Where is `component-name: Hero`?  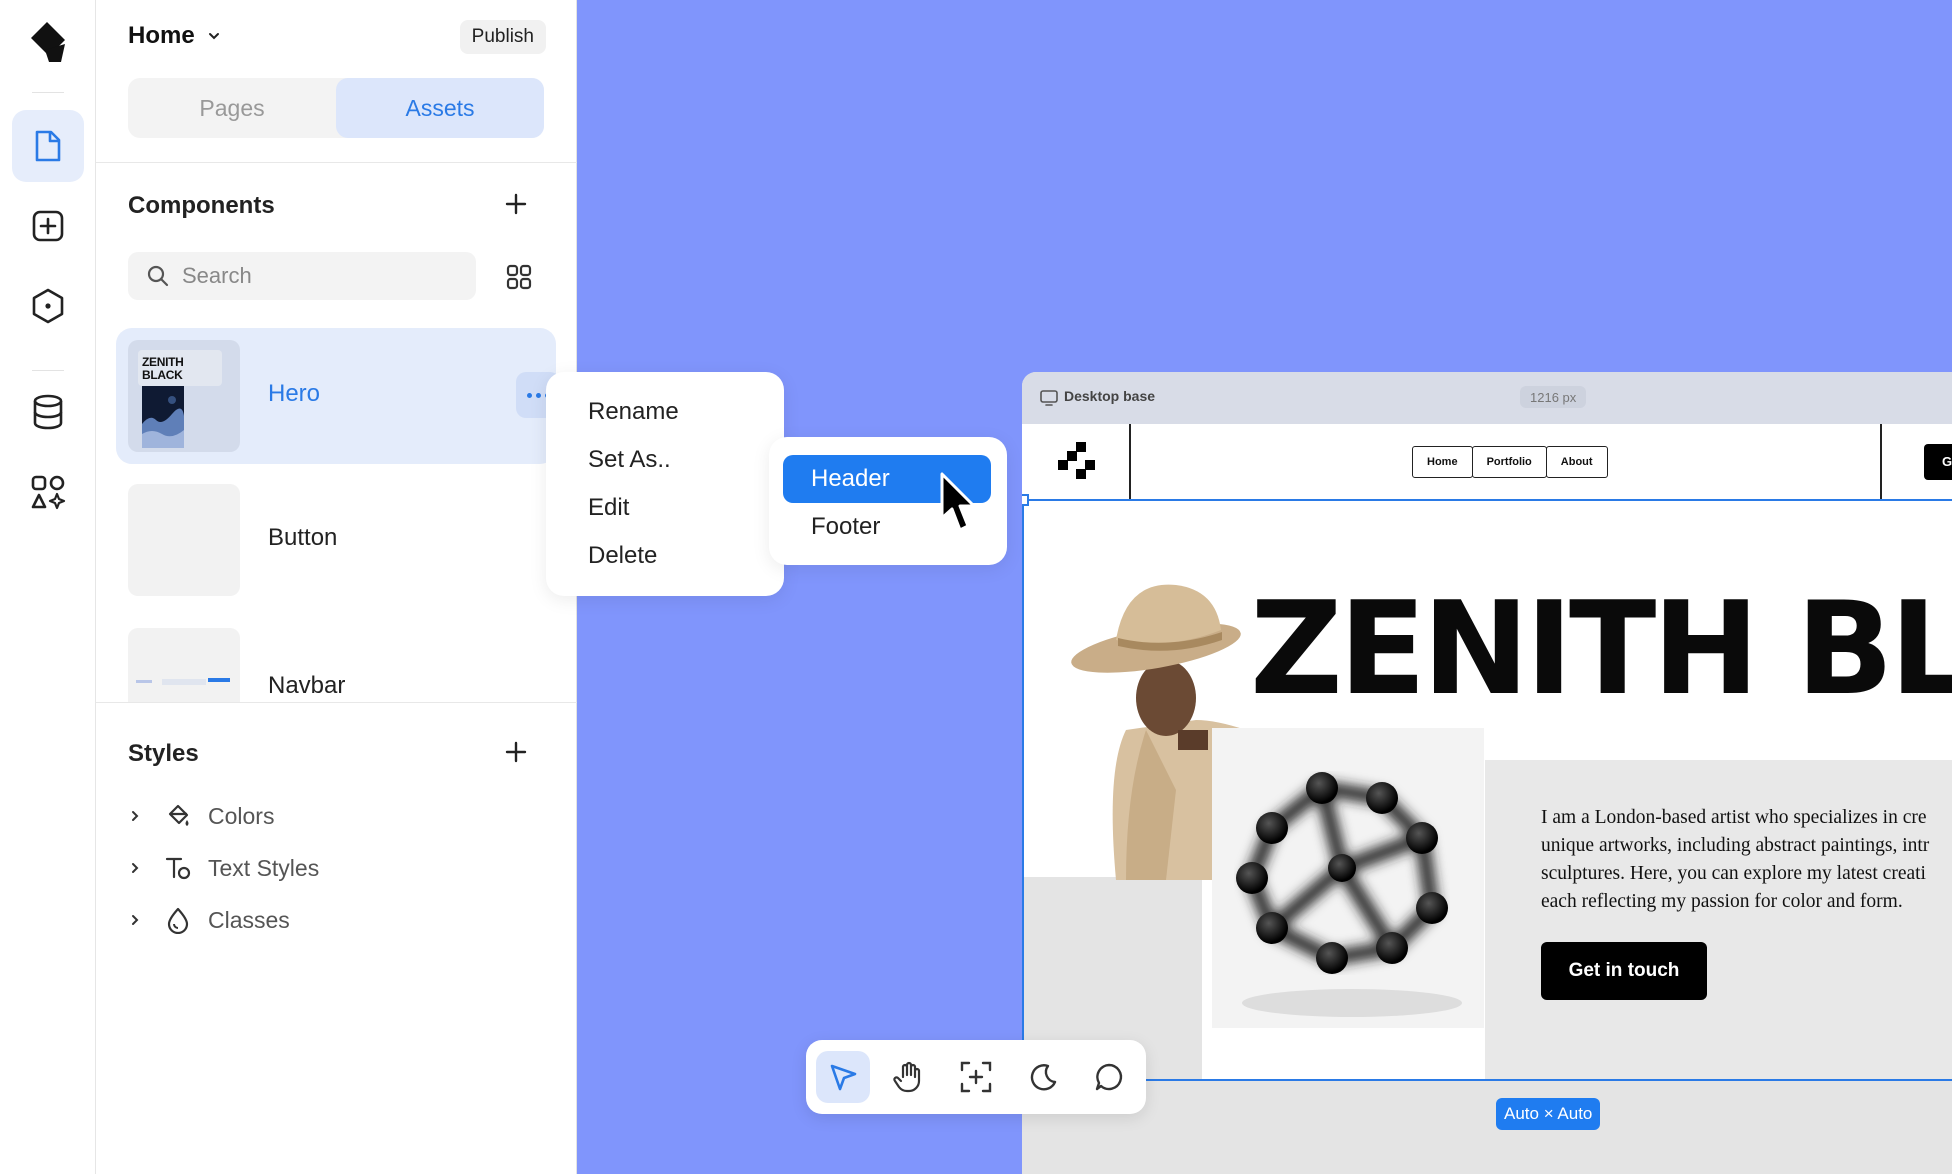 component-name: Hero is located at coordinates (294, 393).